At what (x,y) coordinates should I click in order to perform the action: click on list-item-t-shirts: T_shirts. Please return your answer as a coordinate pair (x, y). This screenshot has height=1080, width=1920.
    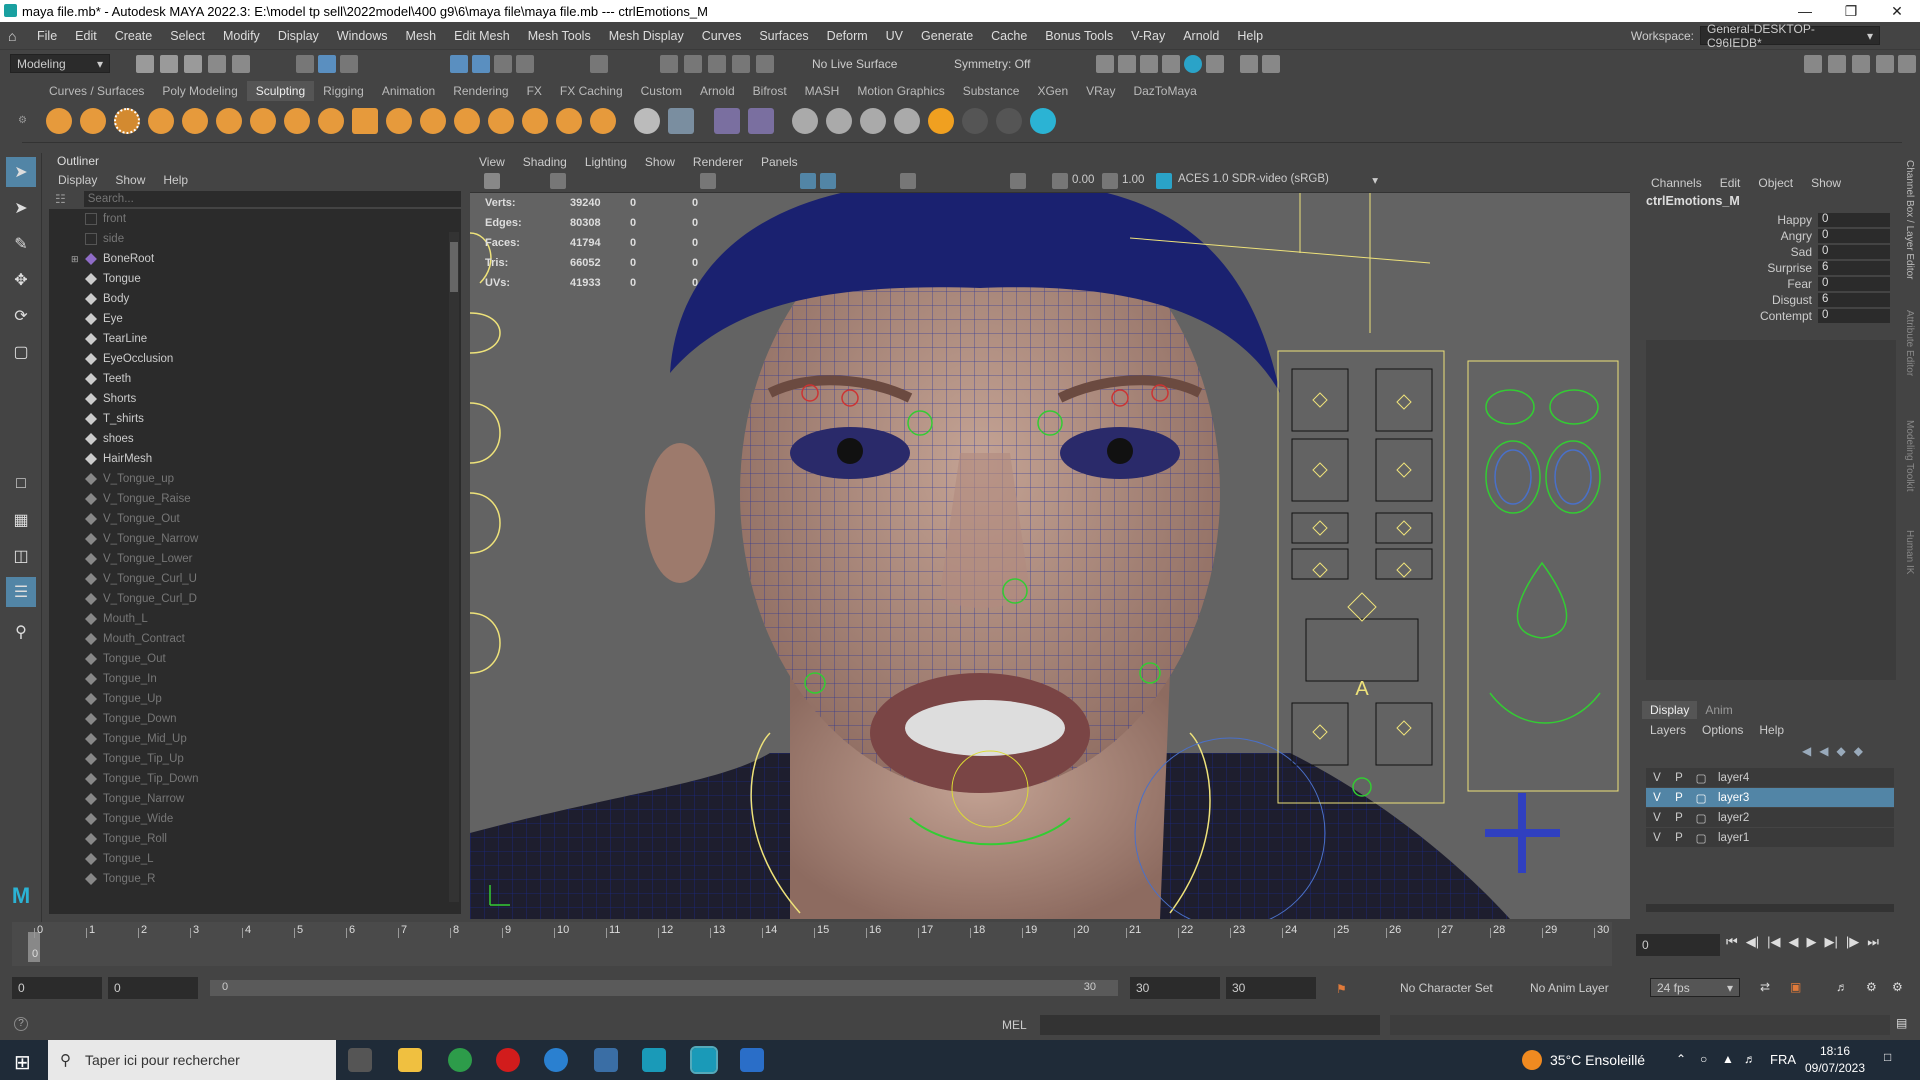
    Looking at the image, I should click on (255, 419).